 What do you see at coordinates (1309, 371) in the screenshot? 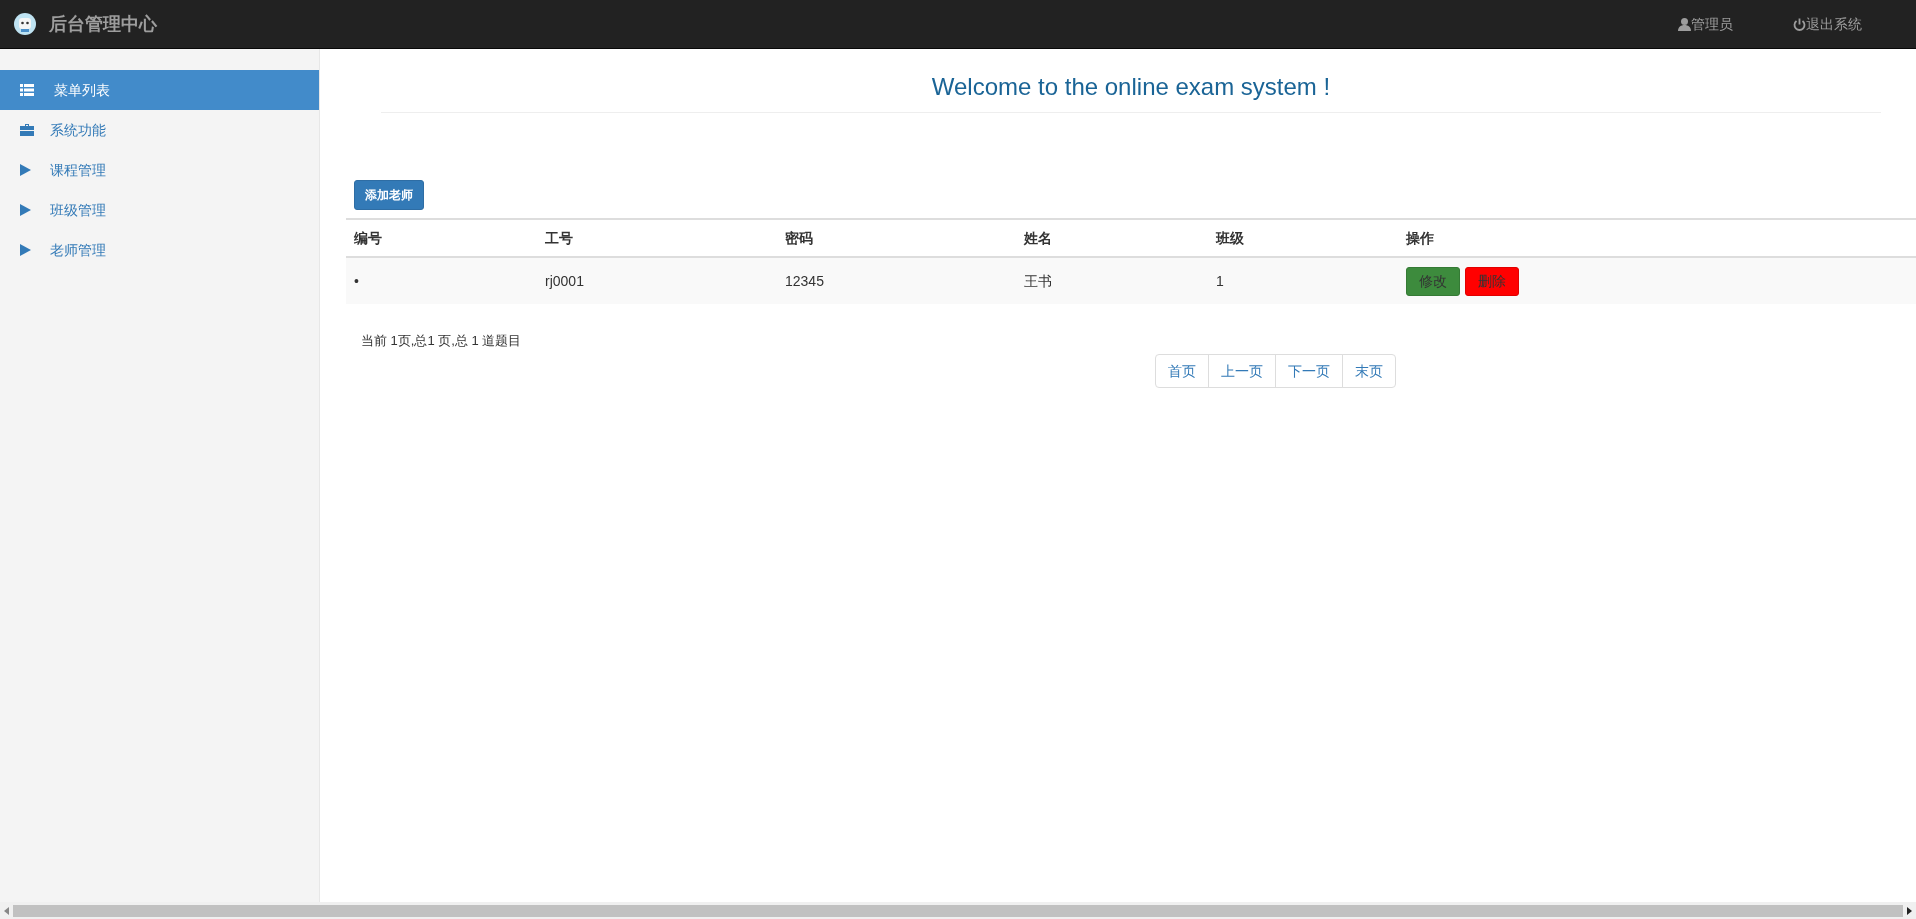
I see `pagination-link: 下一页` at bounding box center [1309, 371].